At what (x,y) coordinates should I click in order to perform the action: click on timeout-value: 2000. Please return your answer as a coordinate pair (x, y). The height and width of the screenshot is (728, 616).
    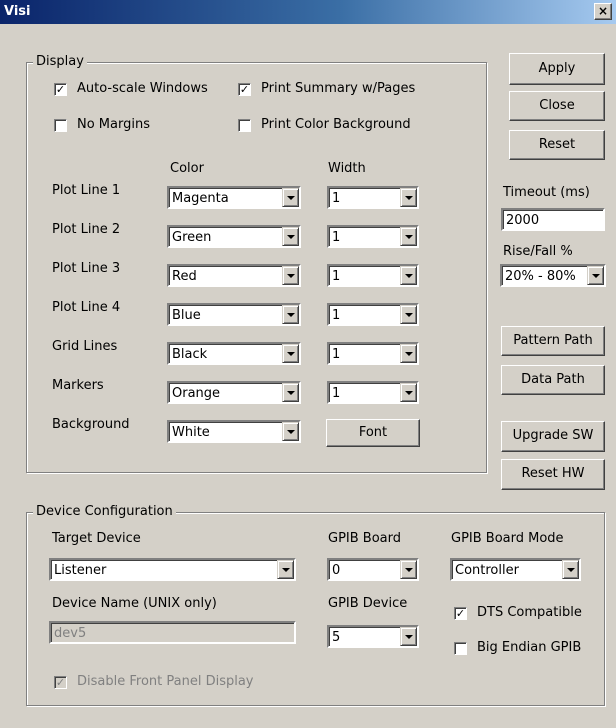
    Looking at the image, I should click on (523, 220).